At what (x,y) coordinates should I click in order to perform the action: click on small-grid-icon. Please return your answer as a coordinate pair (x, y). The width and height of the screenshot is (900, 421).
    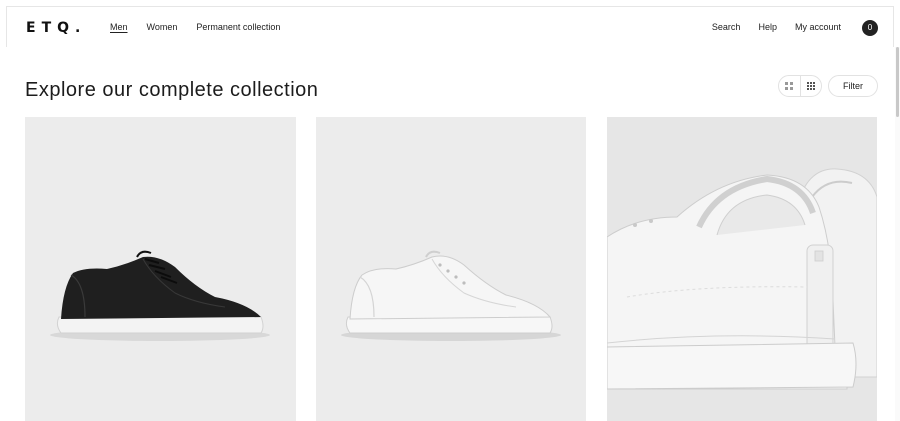
    Looking at the image, I should click on (810, 86).